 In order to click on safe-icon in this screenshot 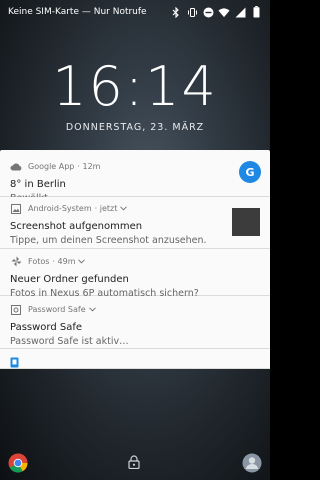, I will do `click(16, 310)`.